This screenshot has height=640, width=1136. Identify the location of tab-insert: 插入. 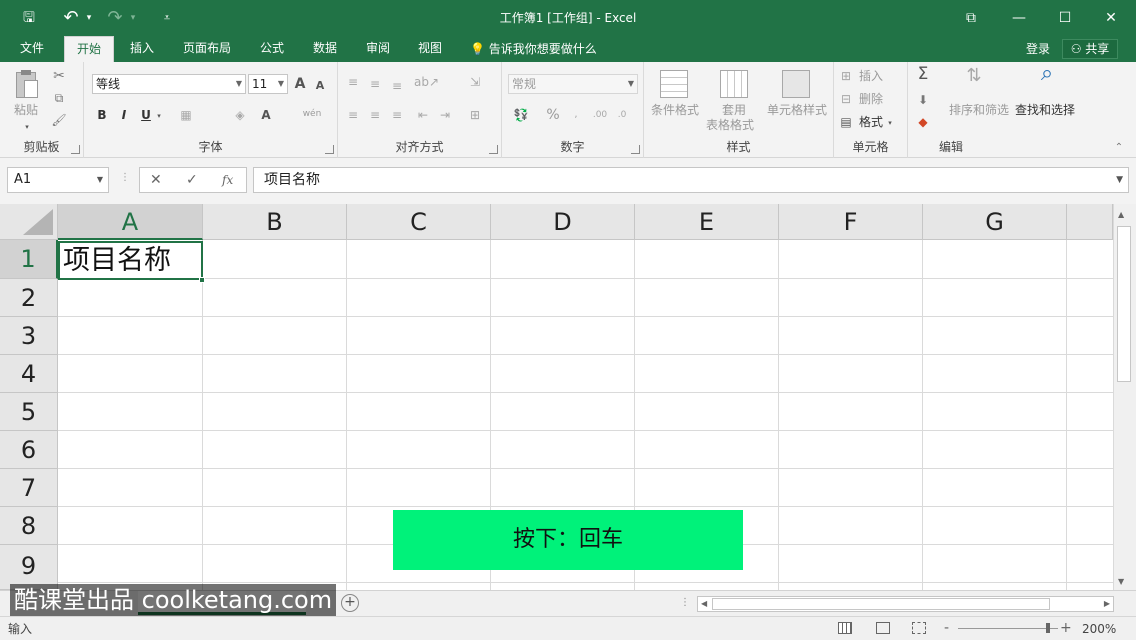
(142, 49).